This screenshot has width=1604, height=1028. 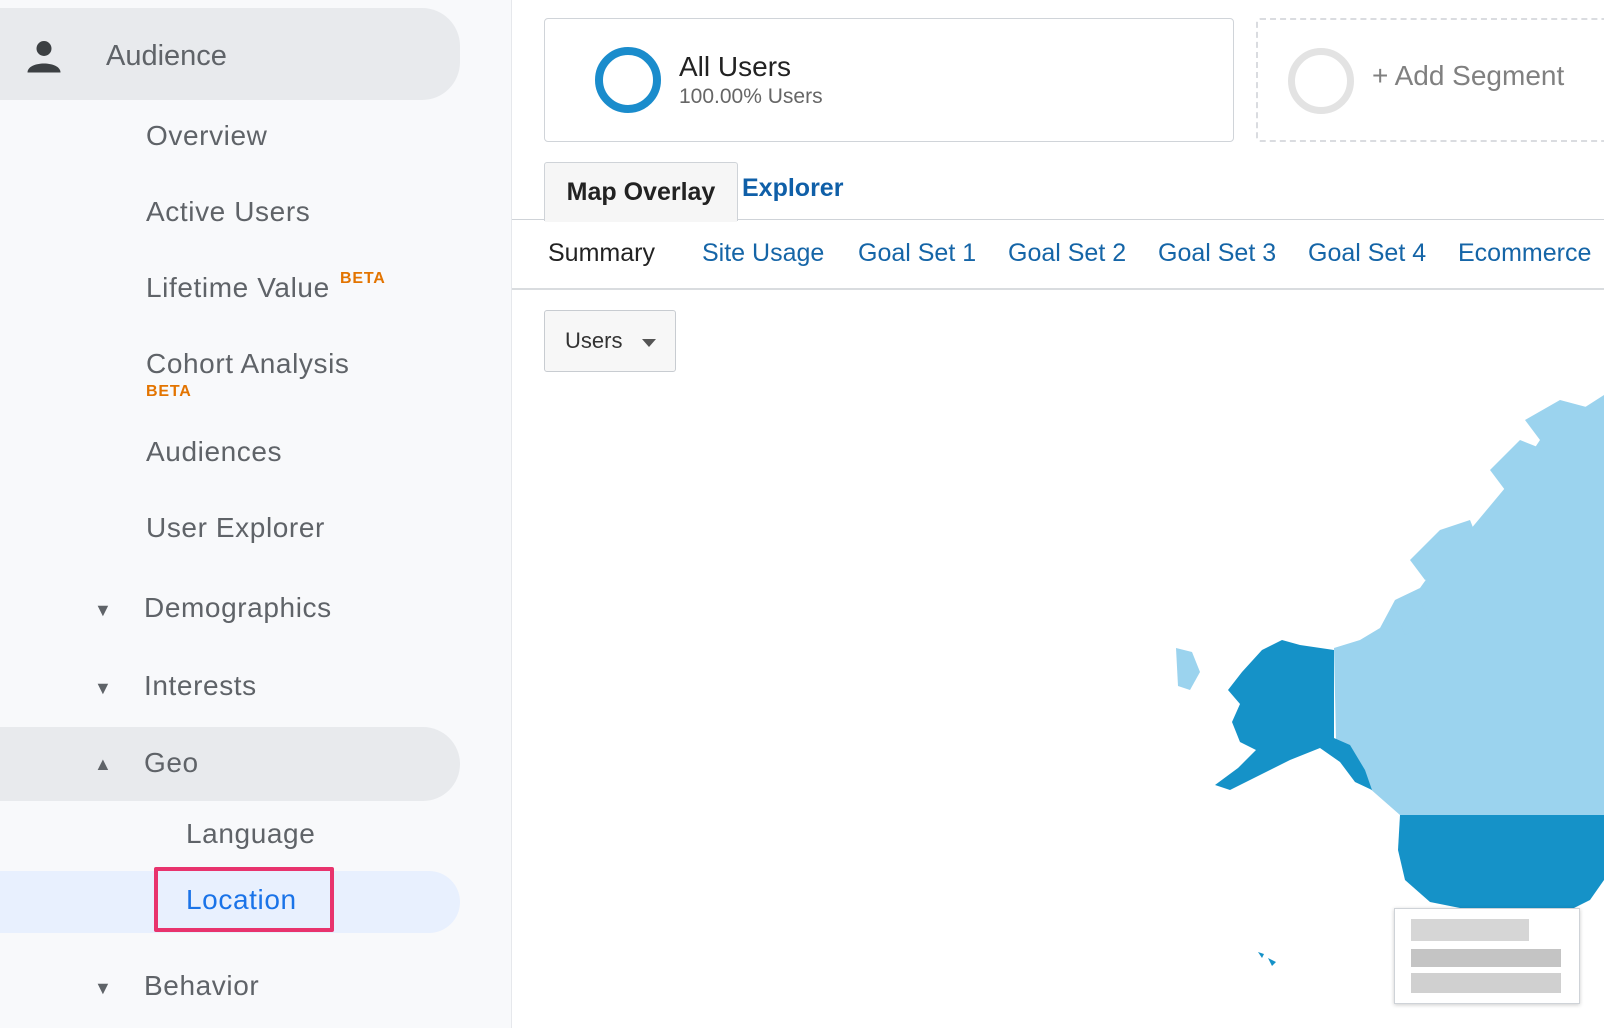 I want to click on caret-up-icon: ▲, so click(x=103, y=764).